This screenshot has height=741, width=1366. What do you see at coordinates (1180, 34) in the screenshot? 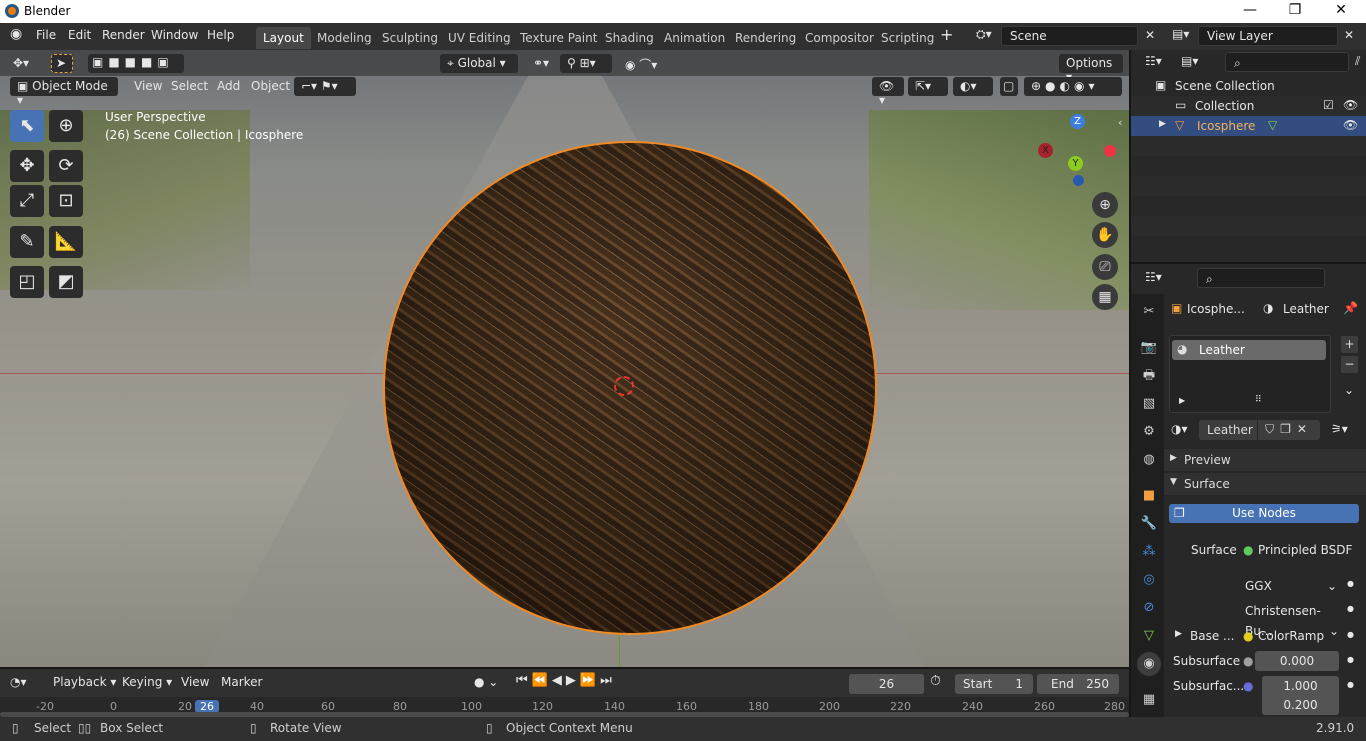
I see `view-layer-icon: ▤▾` at bounding box center [1180, 34].